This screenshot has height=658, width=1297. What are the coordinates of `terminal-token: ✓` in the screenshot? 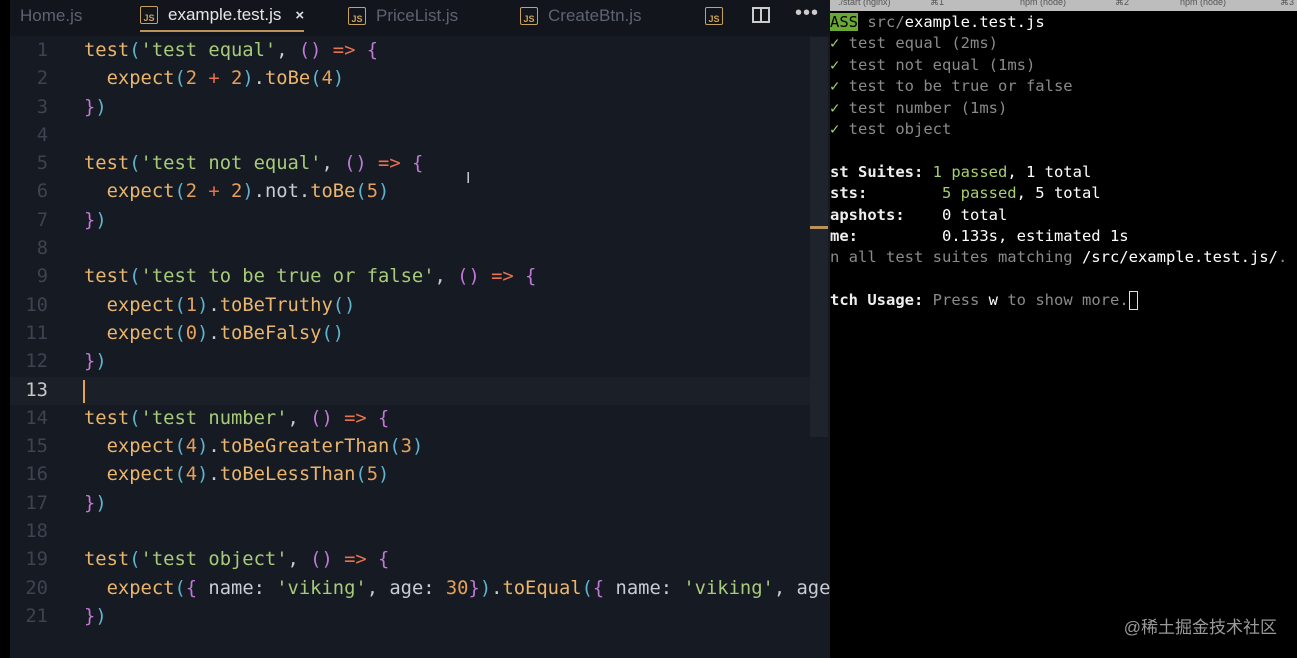 It's located at (835, 86).